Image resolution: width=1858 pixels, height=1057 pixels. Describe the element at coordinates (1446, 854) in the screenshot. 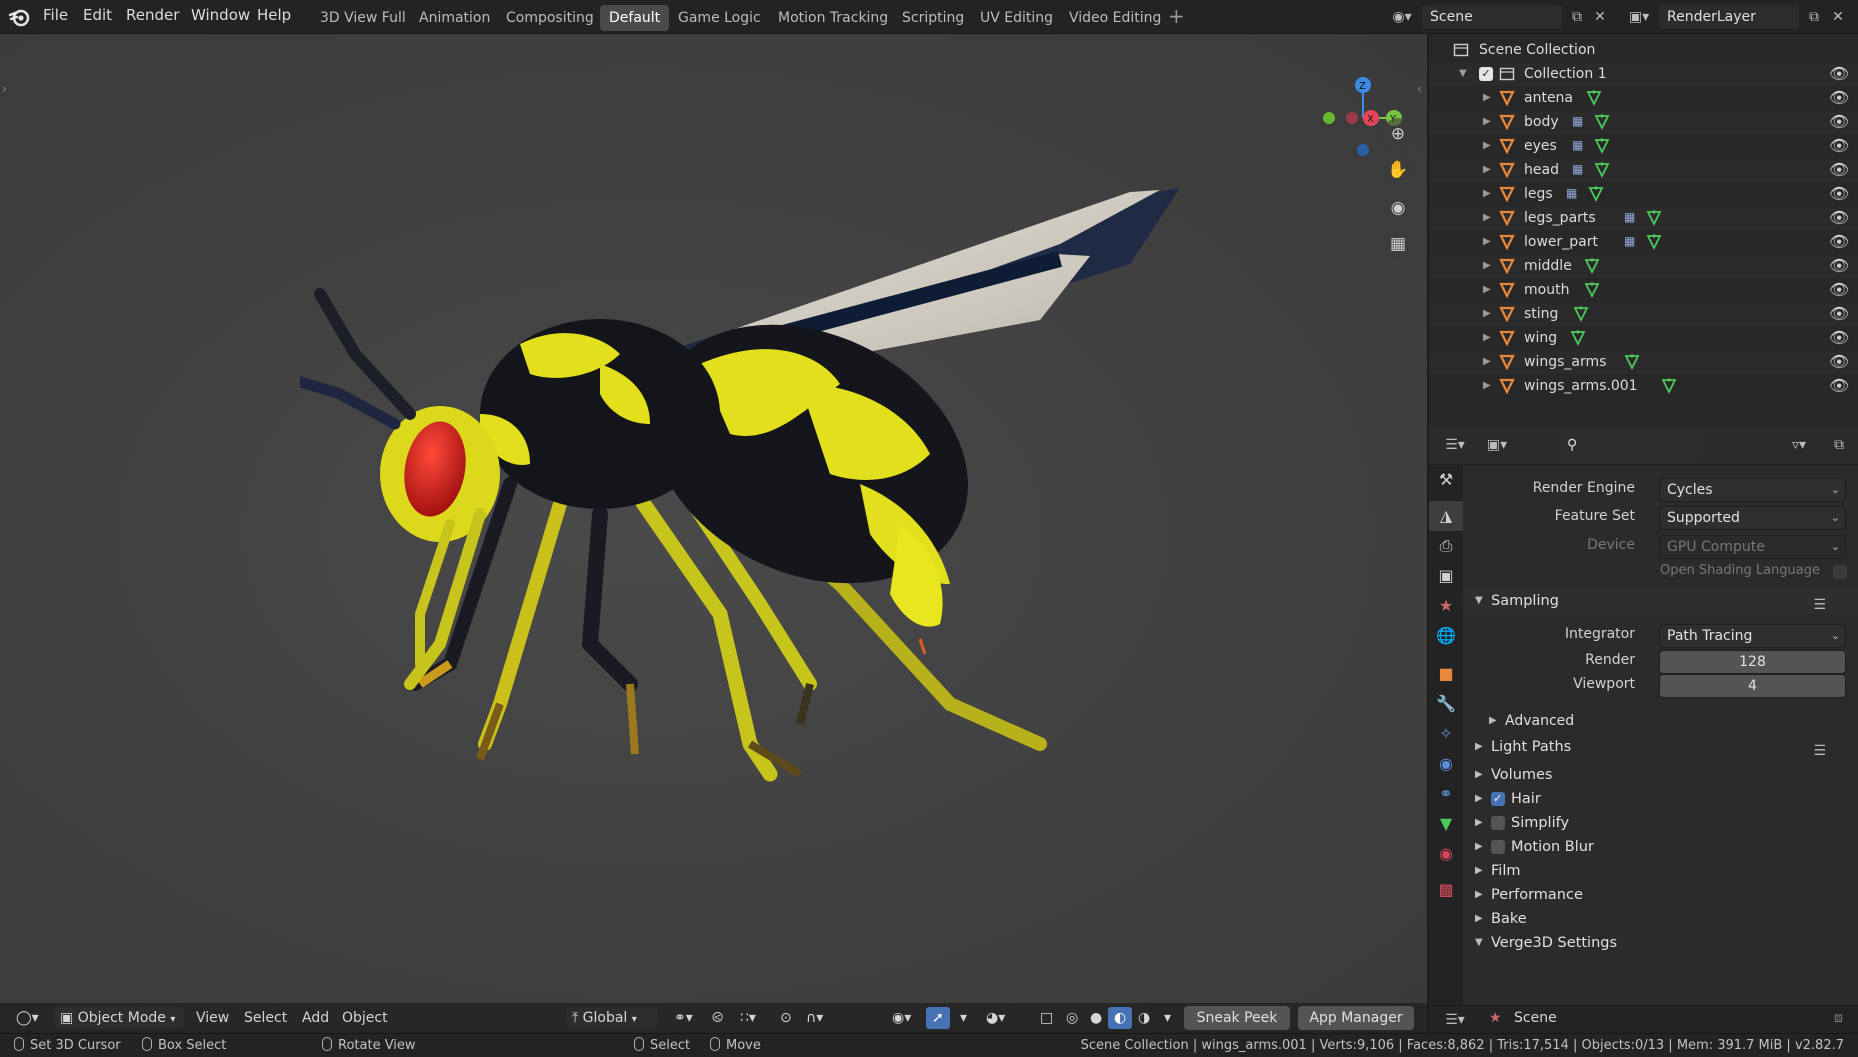

I see `material-tab-icon: ◉` at that location.